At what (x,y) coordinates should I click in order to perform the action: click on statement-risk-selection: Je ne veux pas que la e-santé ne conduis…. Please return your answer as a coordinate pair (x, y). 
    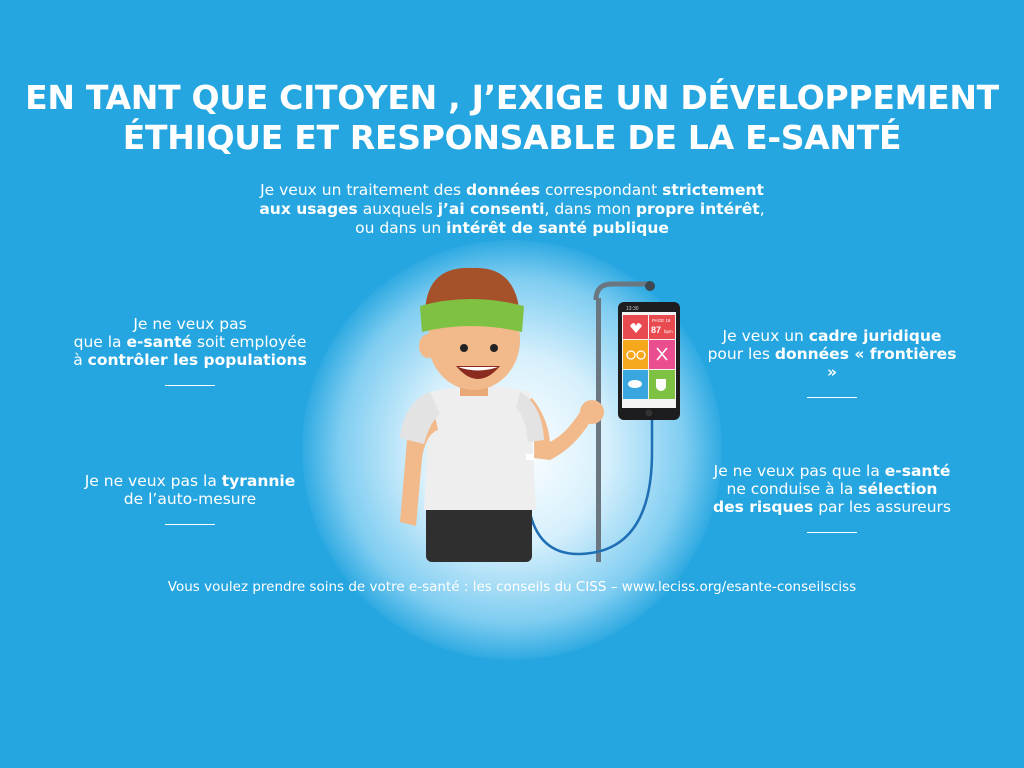
    Looking at the image, I should click on (832, 497).